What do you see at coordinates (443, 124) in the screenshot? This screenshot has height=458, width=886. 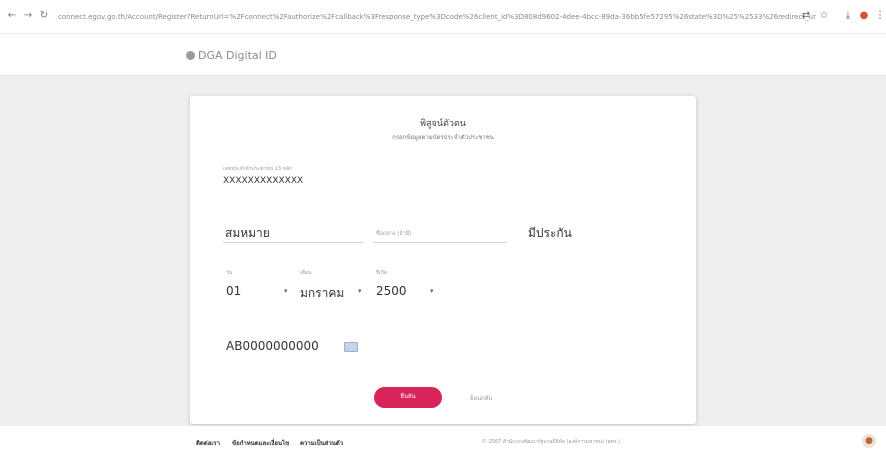 I see `page-title: พิสูจน์ตัวตน` at bounding box center [443, 124].